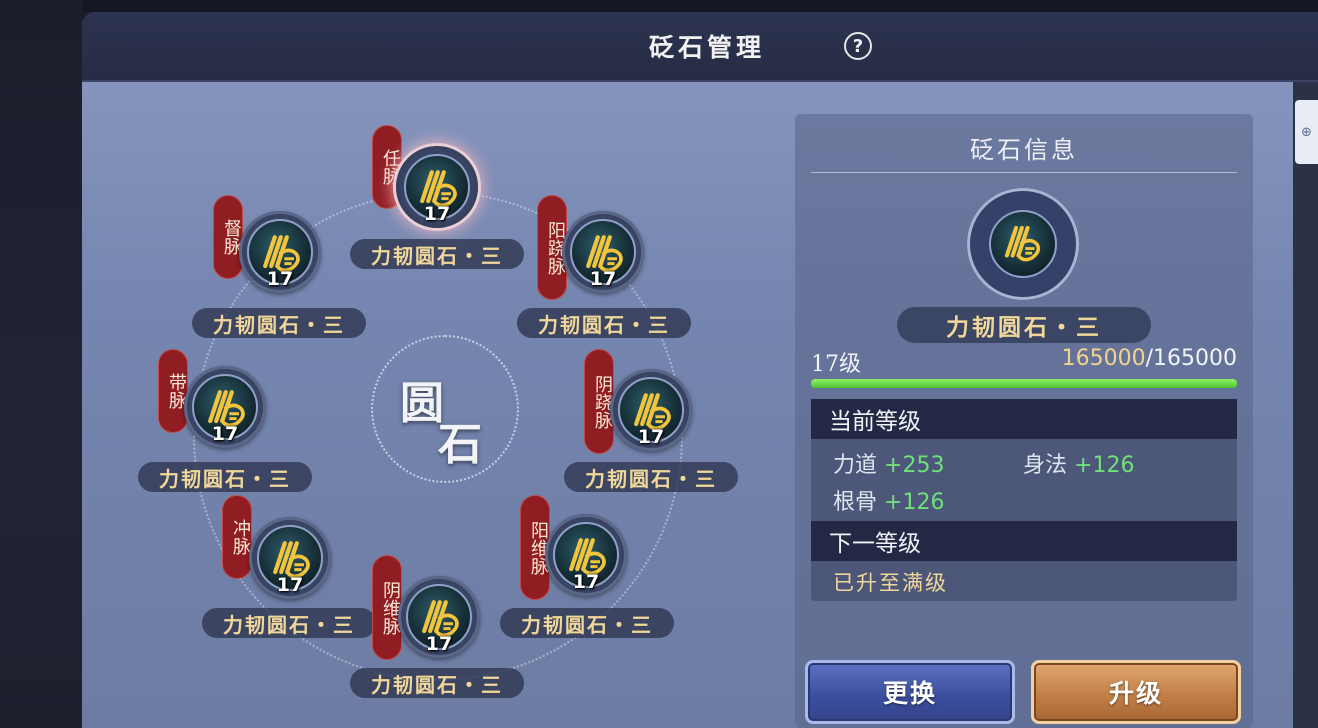  What do you see at coordinates (914, 465) in the screenshot?
I see `stat-value: +253` at bounding box center [914, 465].